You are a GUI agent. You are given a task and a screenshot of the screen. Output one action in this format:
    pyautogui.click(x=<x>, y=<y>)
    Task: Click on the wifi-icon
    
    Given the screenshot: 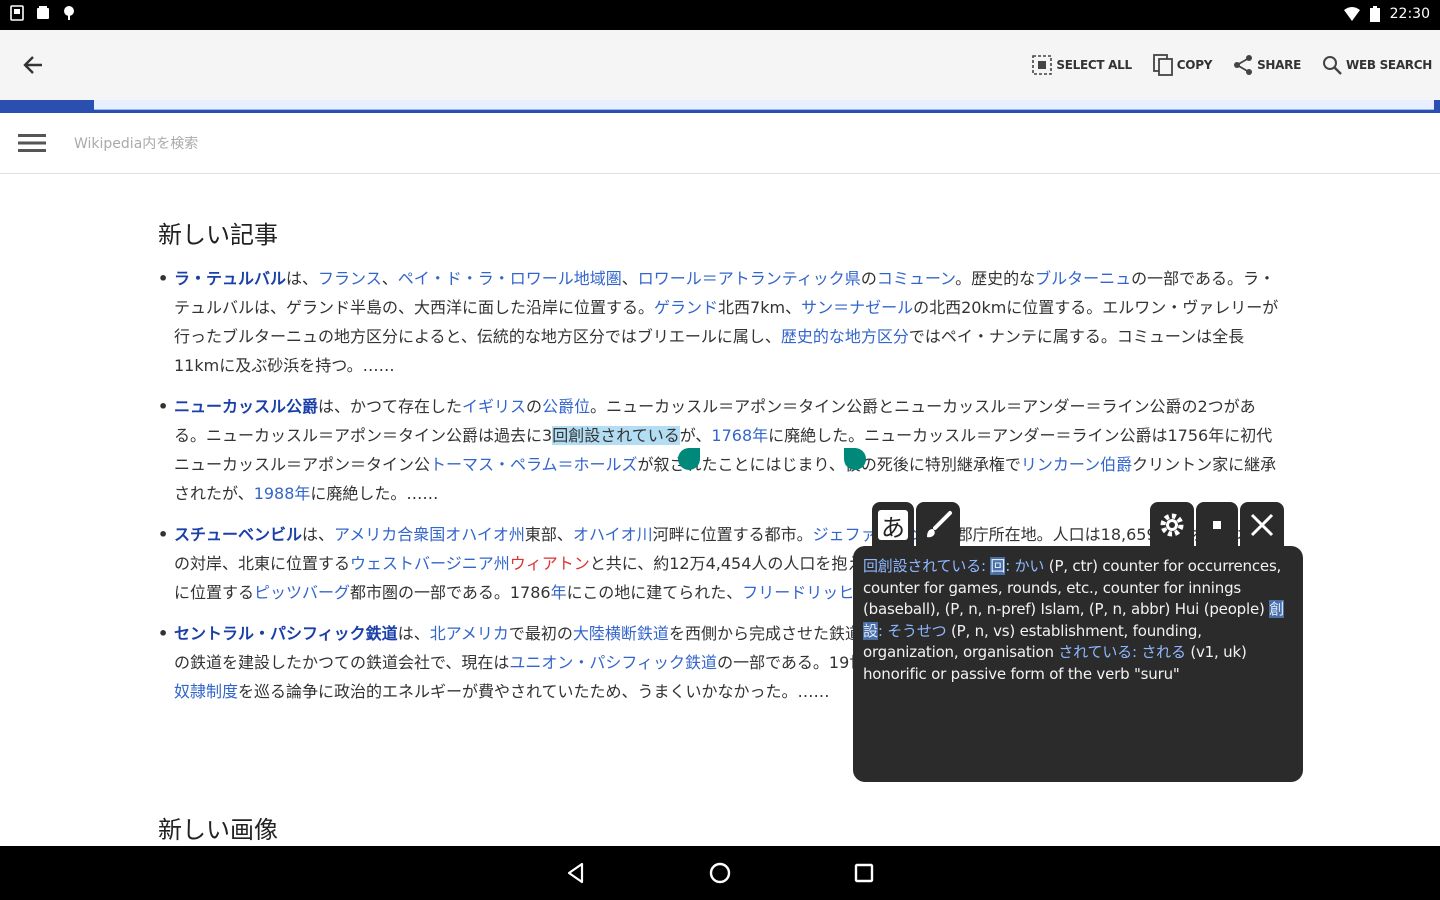 What is the action you would take?
    pyautogui.click(x=1351, y=14)
    